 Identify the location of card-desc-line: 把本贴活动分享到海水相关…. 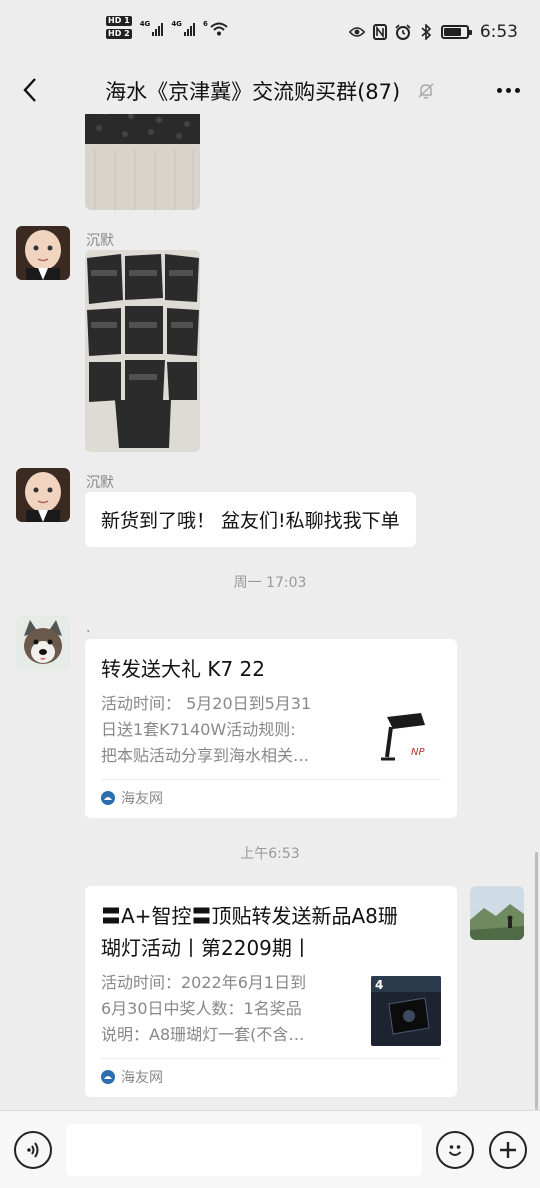
(205, 755).